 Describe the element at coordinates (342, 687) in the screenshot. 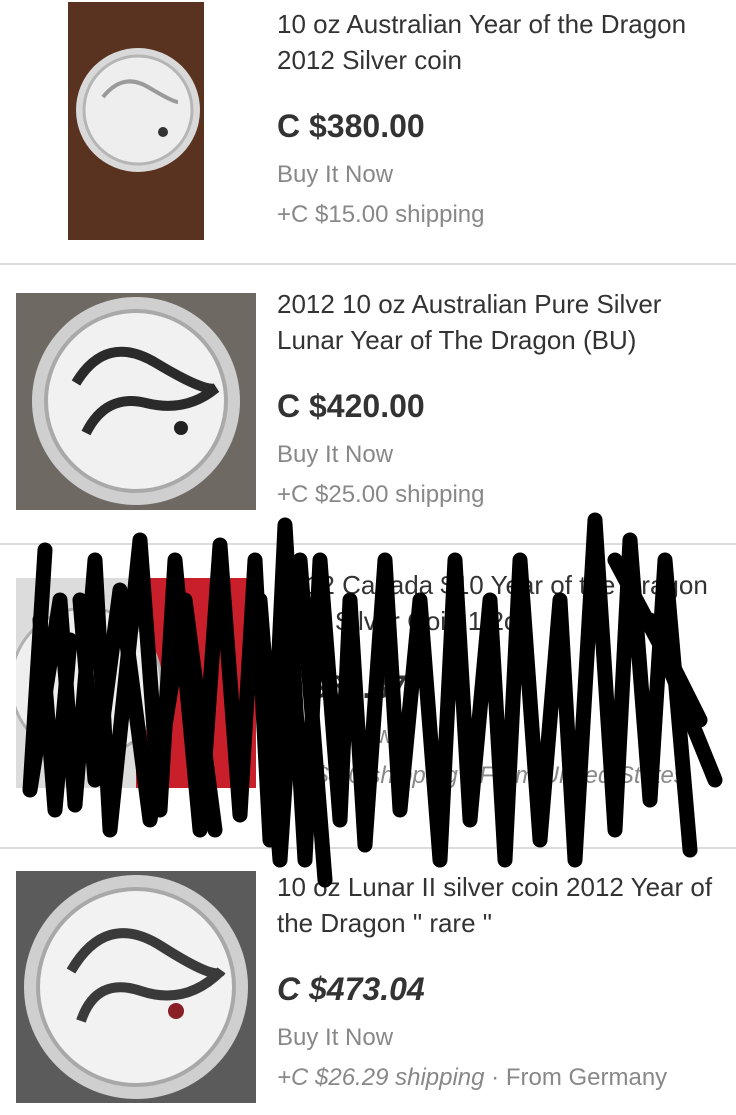

I see `listing-price: C $63.87` at that location.